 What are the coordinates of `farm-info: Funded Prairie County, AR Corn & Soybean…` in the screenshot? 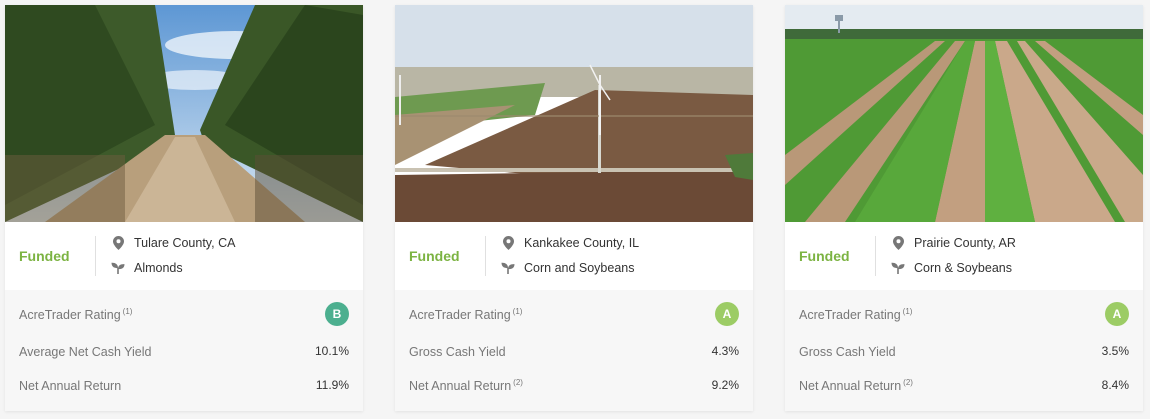 It's located at (964, 256).